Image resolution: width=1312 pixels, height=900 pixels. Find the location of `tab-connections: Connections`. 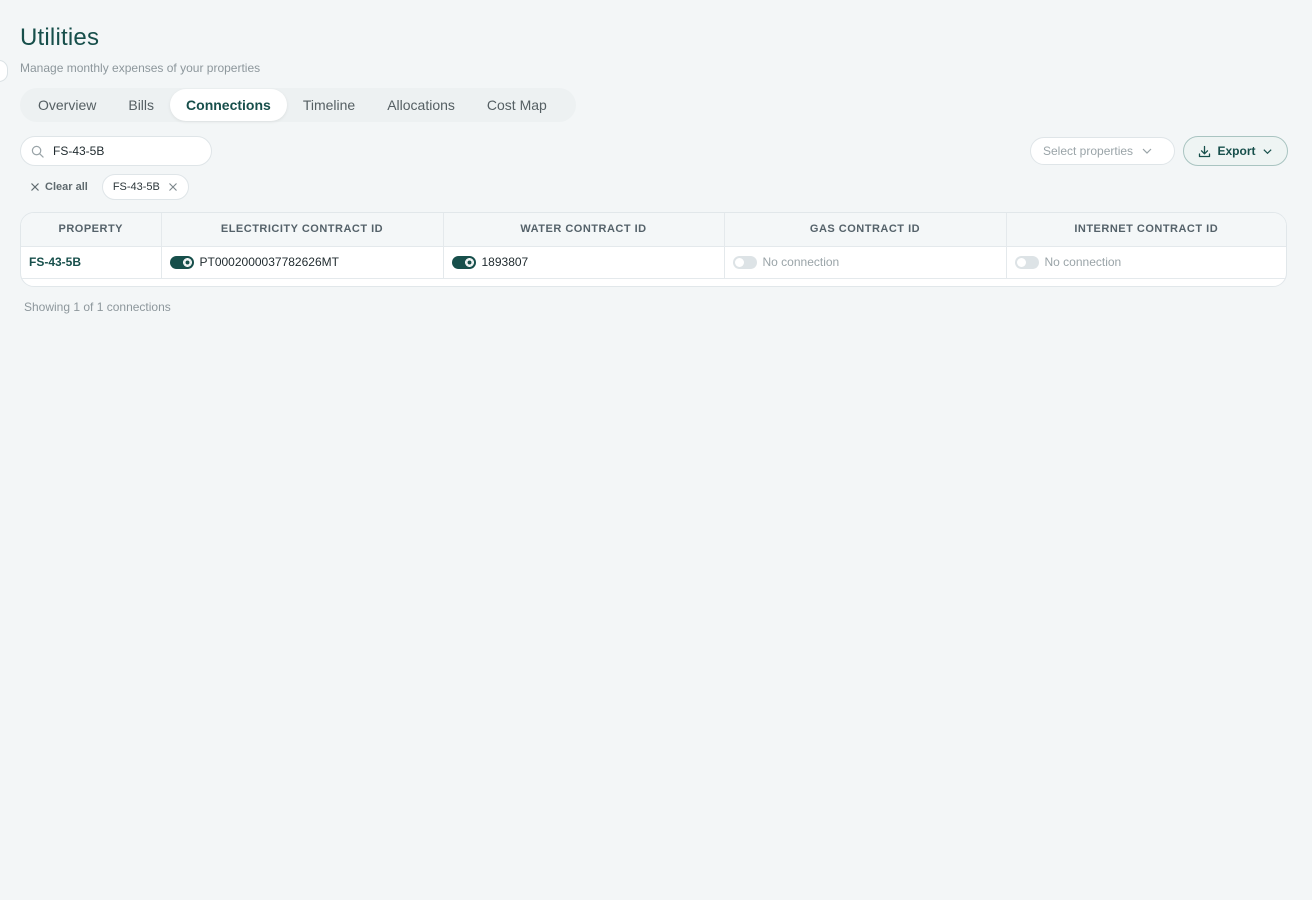

tab-connections: Connections is located at coordinates (228, 105).